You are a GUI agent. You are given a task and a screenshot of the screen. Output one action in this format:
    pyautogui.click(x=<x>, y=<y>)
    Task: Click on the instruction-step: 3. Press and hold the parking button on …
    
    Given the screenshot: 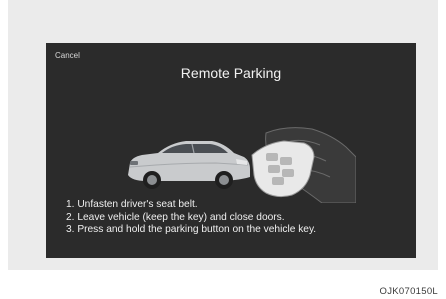 What is the action you would take?
    pyautogui.click(x=191, y=229)
    